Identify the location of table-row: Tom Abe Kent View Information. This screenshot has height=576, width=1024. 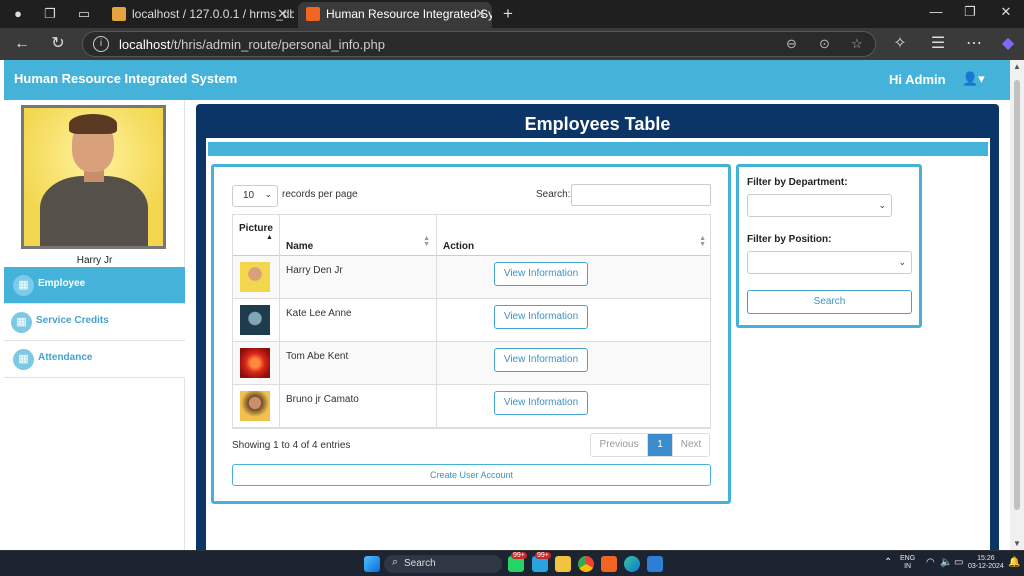
(471, 363).